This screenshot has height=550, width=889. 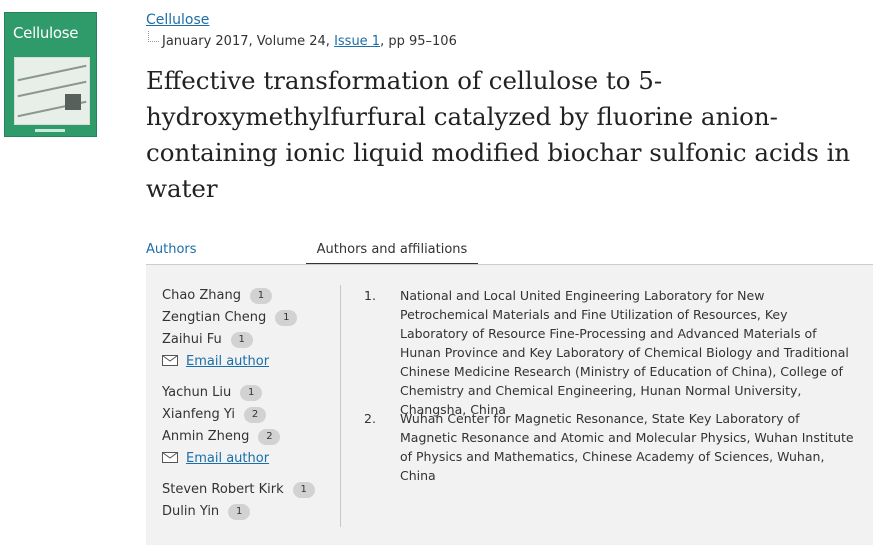 What do you see at coordinates (201, 295) in the screenshot?
I see `author-name: Chao Zhang` at bounding box center [201, 295].